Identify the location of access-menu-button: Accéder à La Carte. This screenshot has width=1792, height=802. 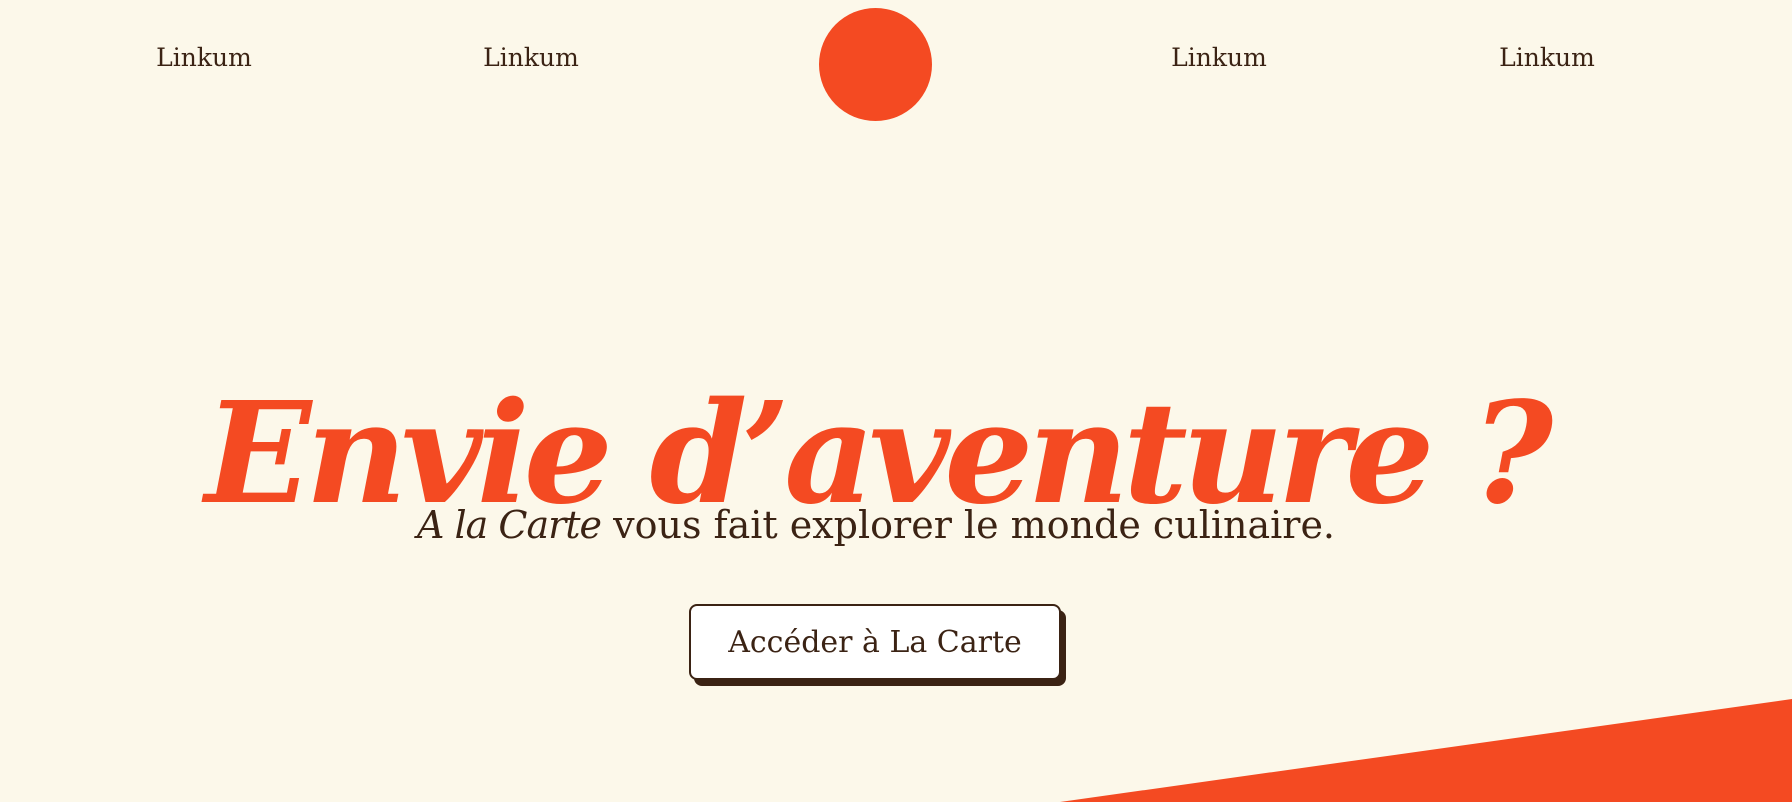
(875, 642).